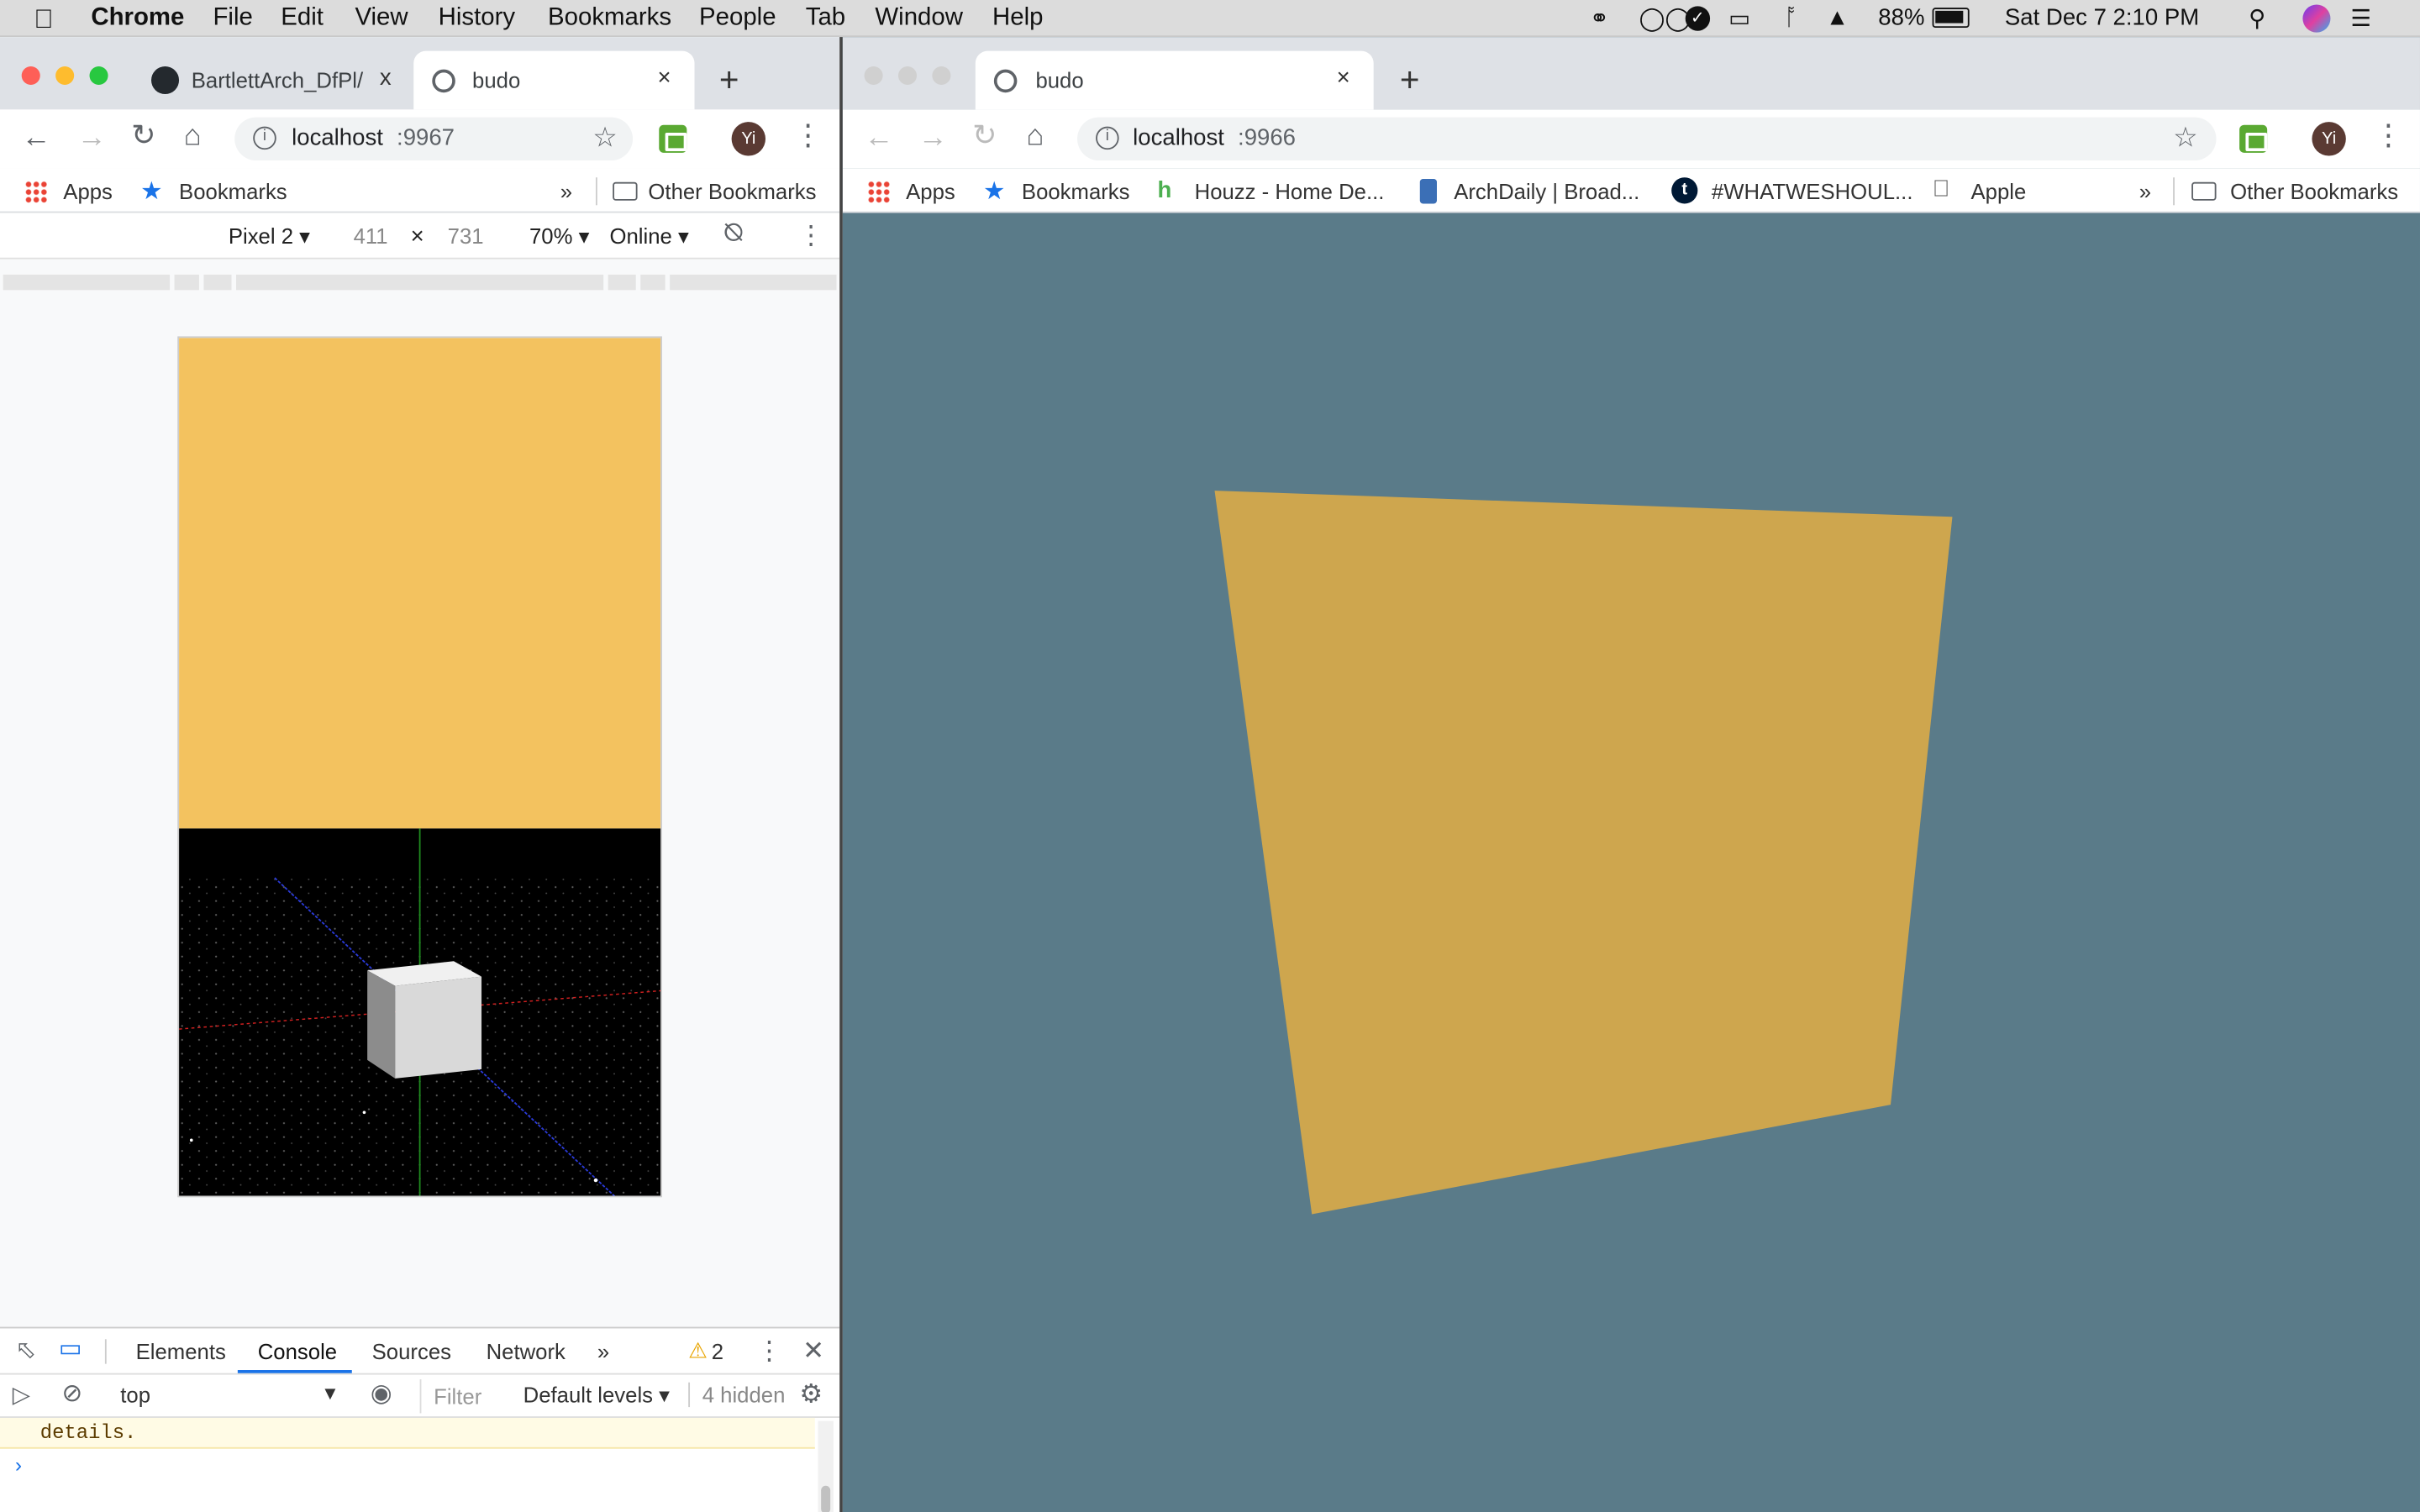 This screenshot has width=2420, height=1512. Describe the element at coordinates (371, 235) in the screenshot. I see `device-width-input: 411` at that location.